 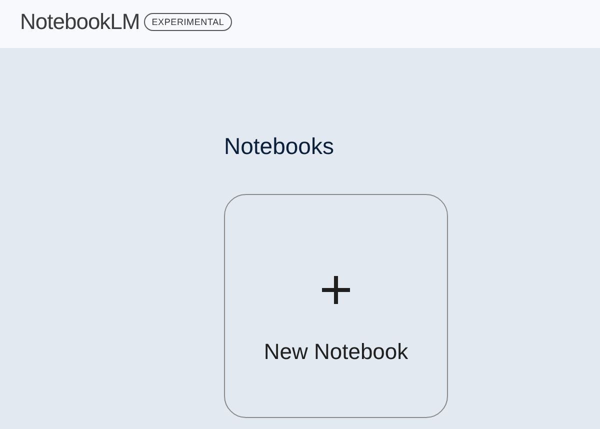 I want to click on plus-icon, so click(x=336, y=290).